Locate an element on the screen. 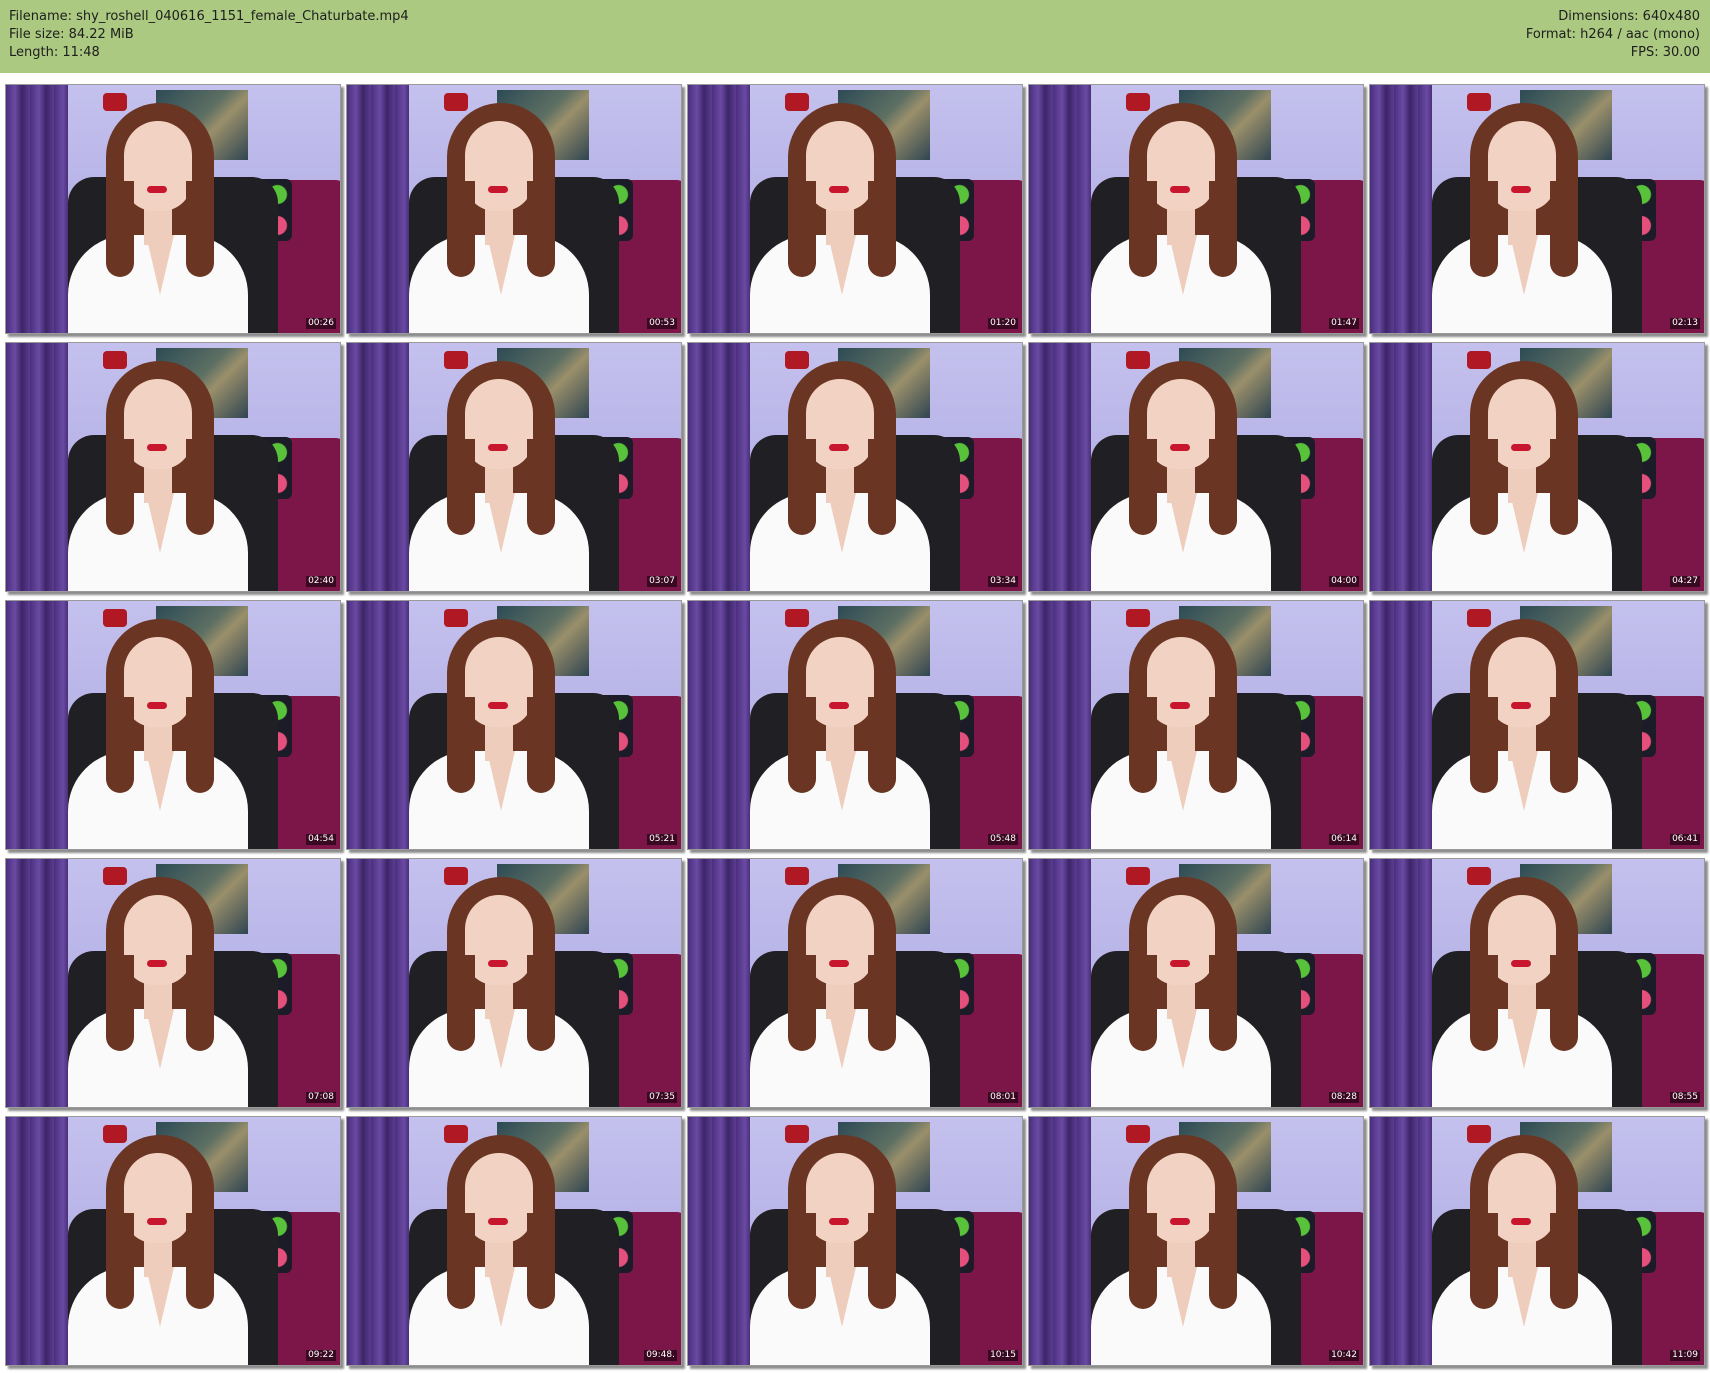  video-frame-thumbnail: 04:27 is located at coordinates (1537, 467).